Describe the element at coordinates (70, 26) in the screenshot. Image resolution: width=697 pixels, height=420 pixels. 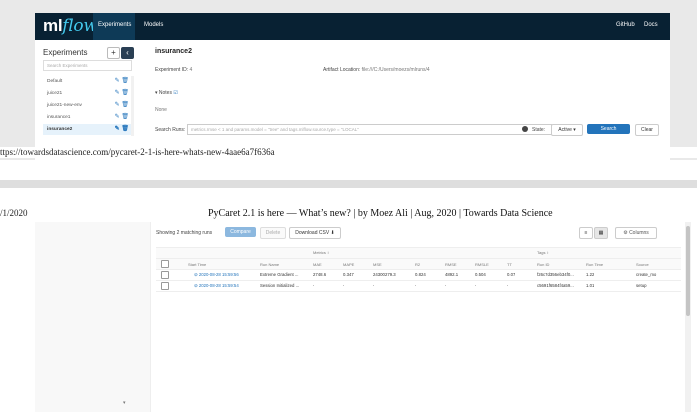
I see `mlflow-logo: mlflow` at that location.